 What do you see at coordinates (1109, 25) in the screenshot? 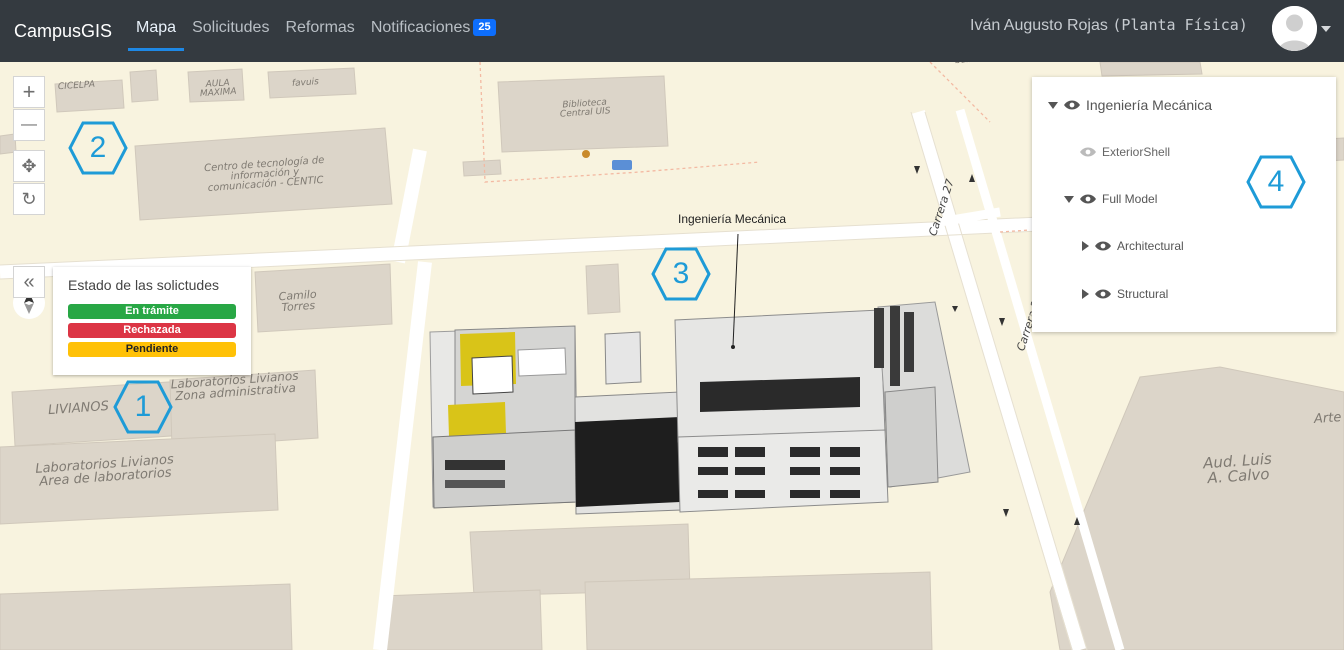
I see `user-info: Iván Augusto Rojas (Planta Física)` at bounding box center [1109, 25].